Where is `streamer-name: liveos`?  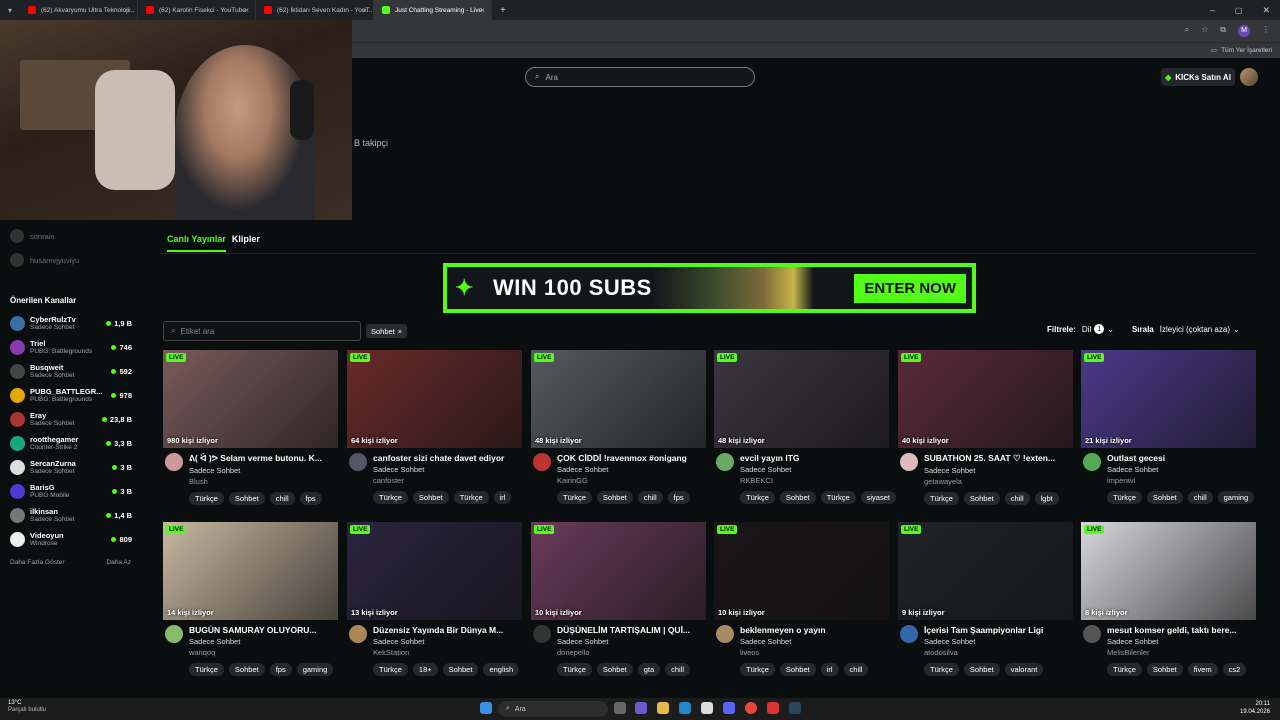 streamer-name: liveos is located at coordinates (814, 652).